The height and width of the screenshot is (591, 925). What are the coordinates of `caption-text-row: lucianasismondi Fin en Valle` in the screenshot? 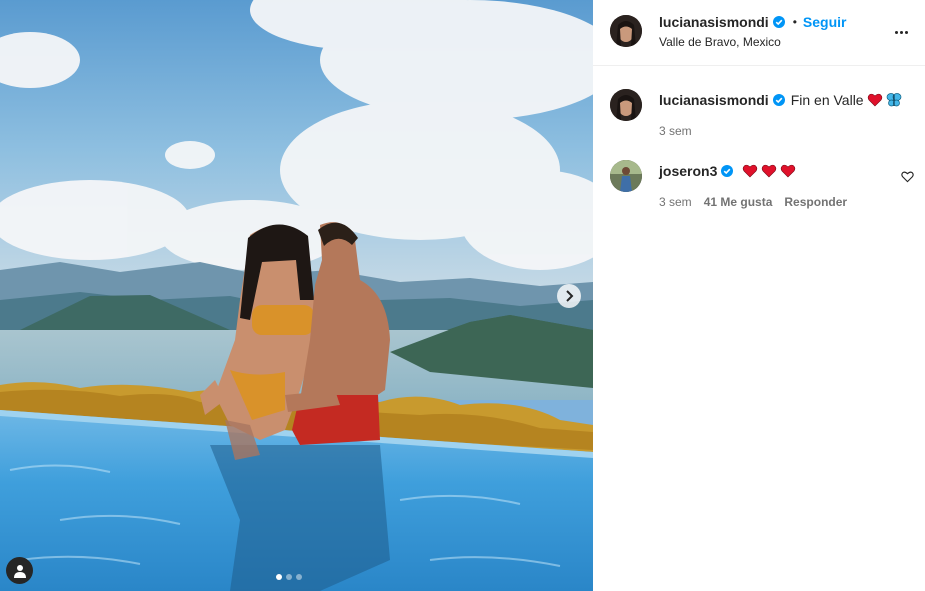 It's located at (780, 100).